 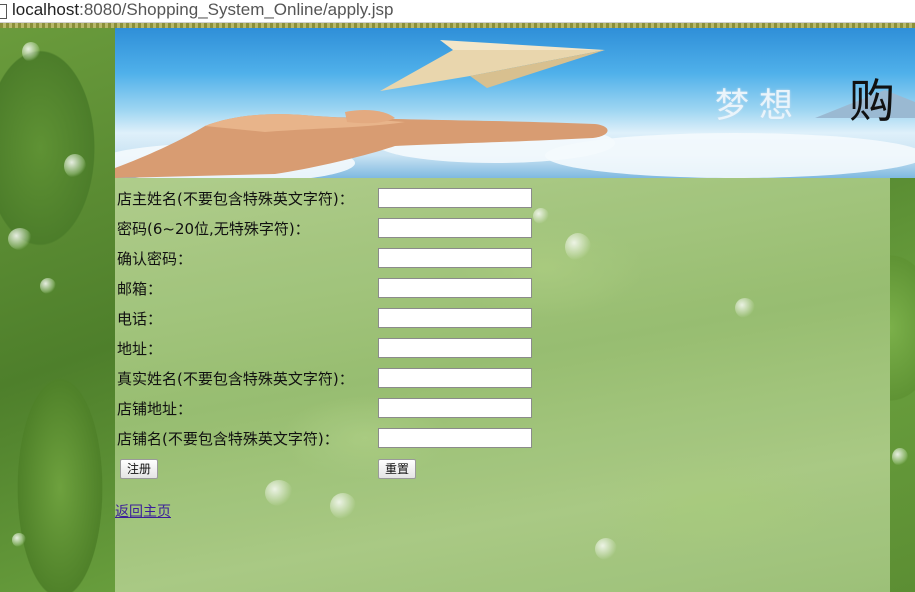 I want to click on confirm-password-label: 确认密码：, so click(x=155, y=259).